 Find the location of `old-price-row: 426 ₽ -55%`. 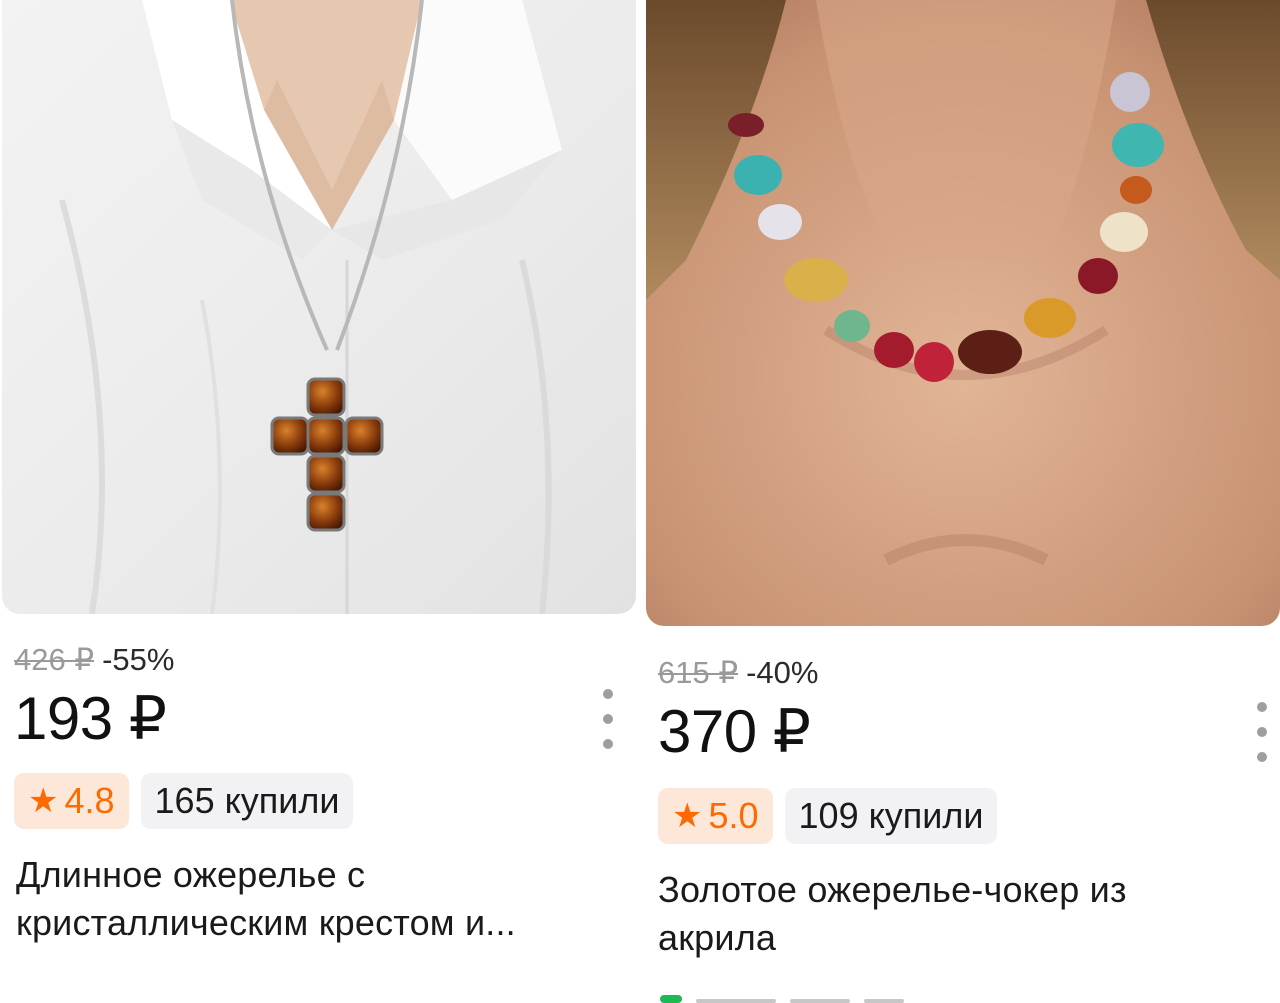

old-price-row: 426 ₽ -55% is located at coordinates (94, 660).